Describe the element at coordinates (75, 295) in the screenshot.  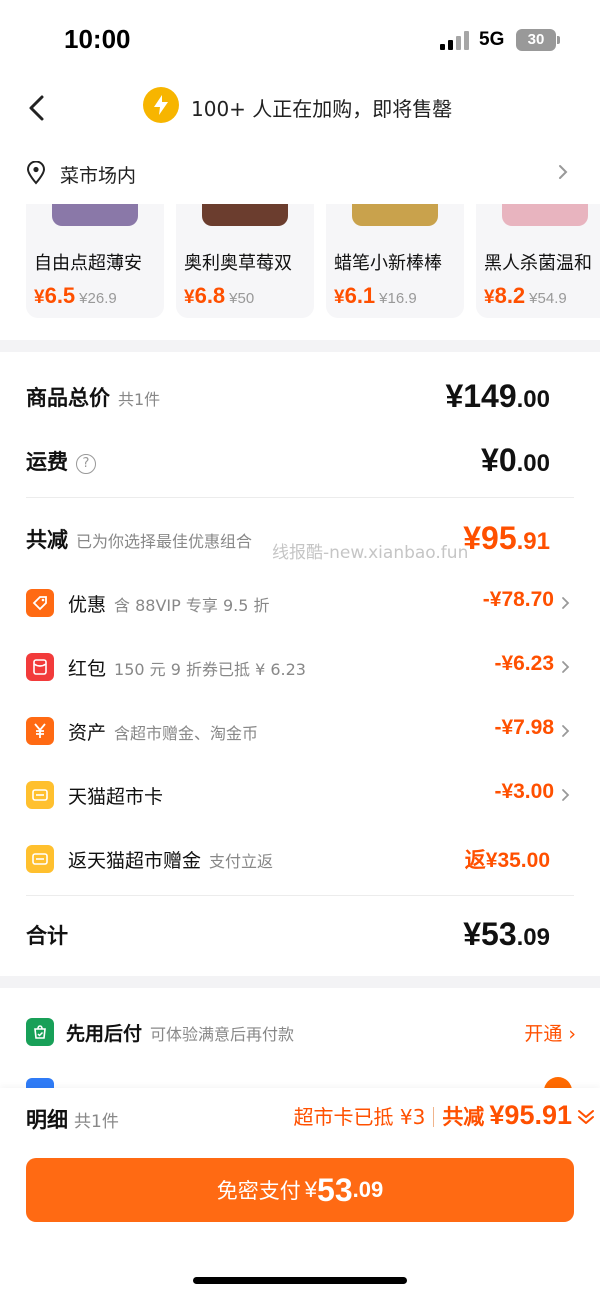
I see `product-price: ¥6.5 ¥26.9` at that location.